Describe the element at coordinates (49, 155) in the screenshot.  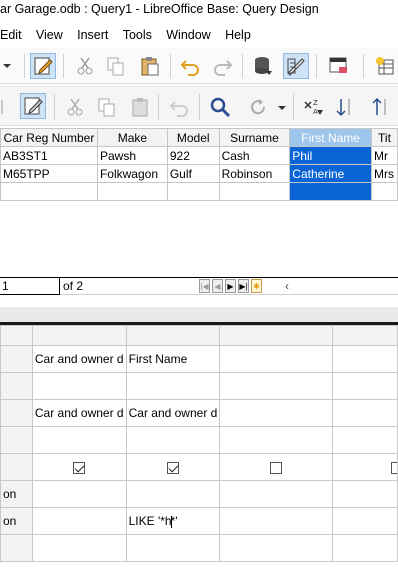
I see `cell: AB3ST1` at that location.